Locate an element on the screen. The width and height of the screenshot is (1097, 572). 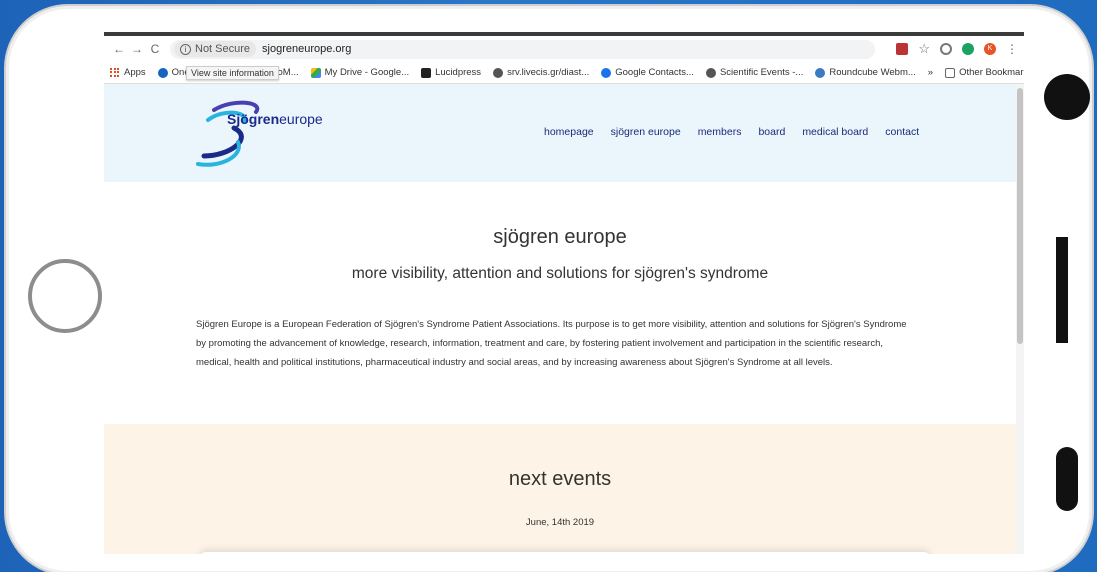
contacts-icon is located at coordinates (606, 72).